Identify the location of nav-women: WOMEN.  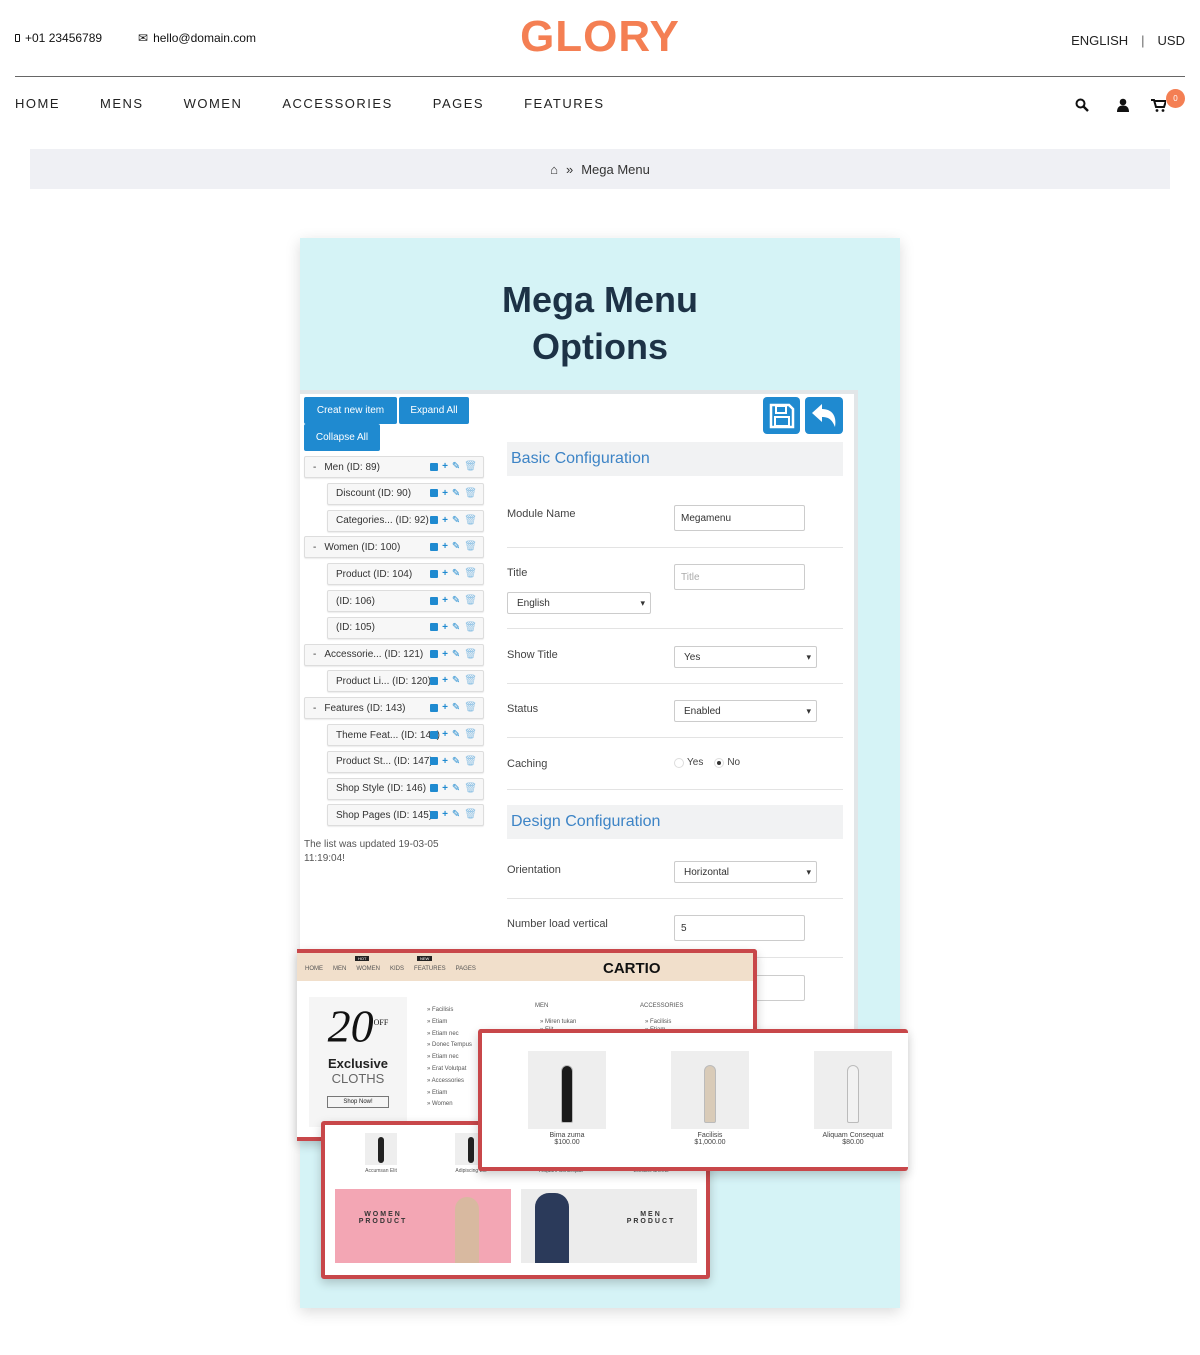
(213, 103).